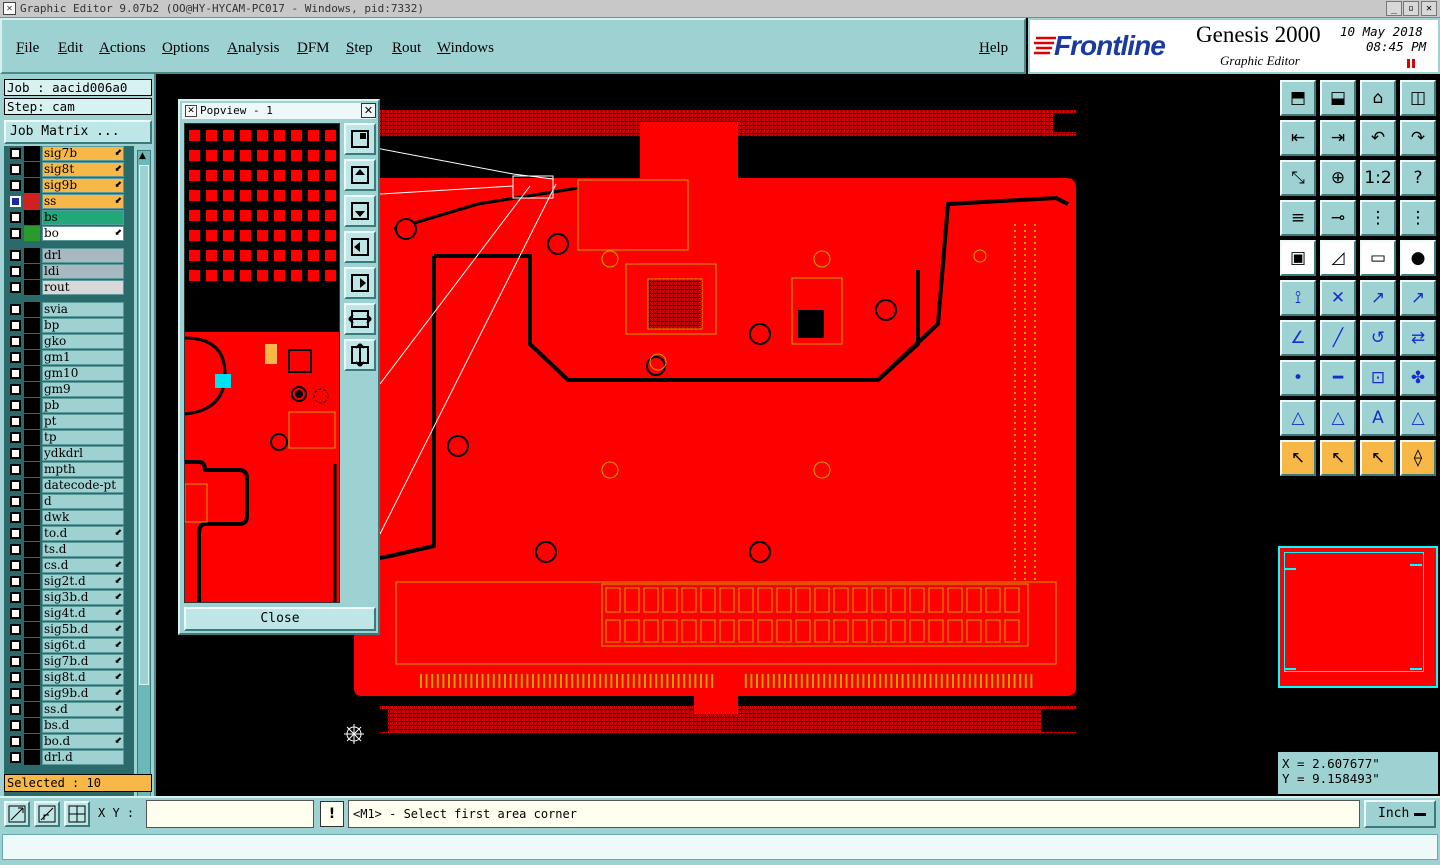 The image size is (1440, 865). What do you see at coordinates (1400, 814) in the screenshot?
I see `unit-selector: Inch` at bounding box center [1400, 814].